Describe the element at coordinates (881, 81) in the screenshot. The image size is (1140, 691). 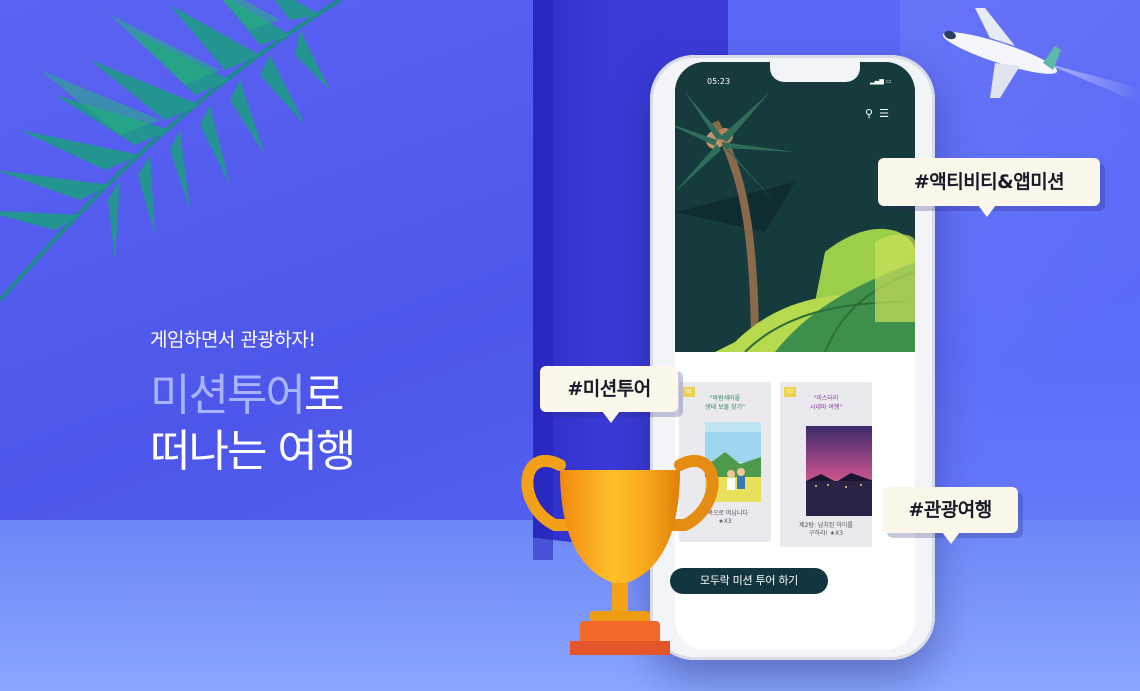
I see `status-icons: ▂▄▆ ▭` at that location.